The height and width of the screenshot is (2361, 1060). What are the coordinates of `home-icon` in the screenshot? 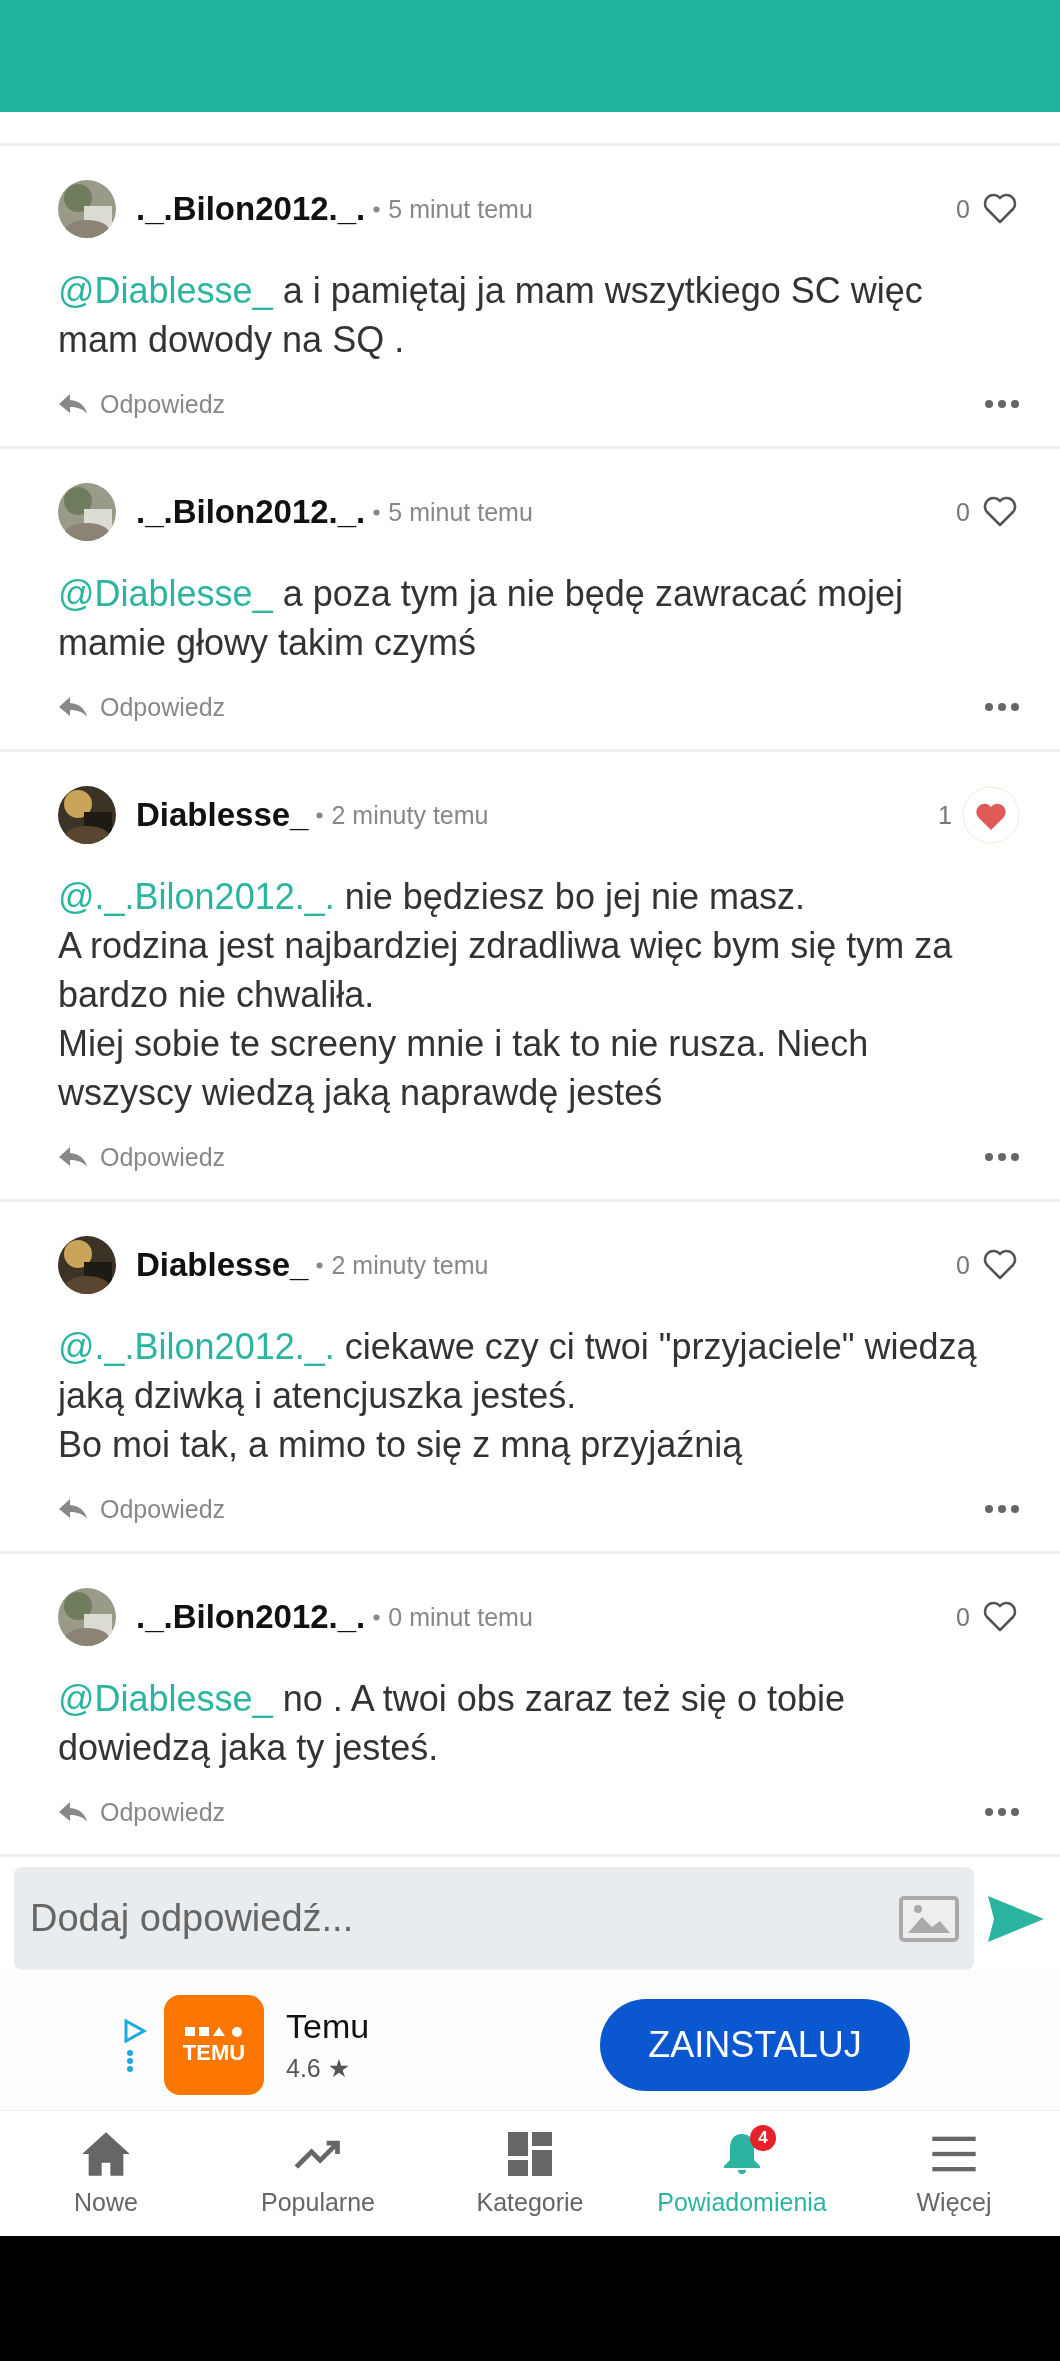 It's located at (106, 2154).